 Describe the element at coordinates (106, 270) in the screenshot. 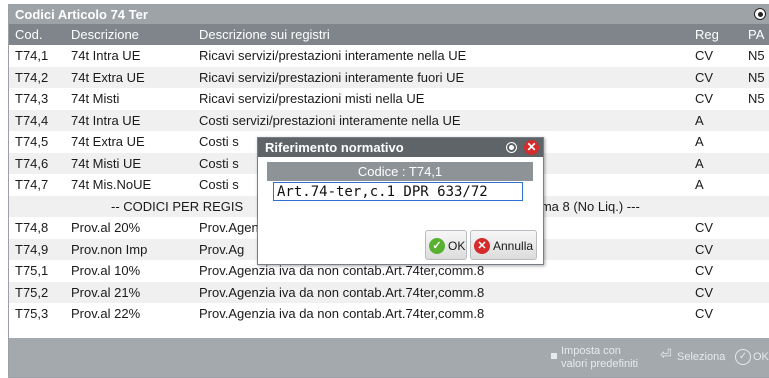

I see `cell-desc: Prov.al 10%` at that location.